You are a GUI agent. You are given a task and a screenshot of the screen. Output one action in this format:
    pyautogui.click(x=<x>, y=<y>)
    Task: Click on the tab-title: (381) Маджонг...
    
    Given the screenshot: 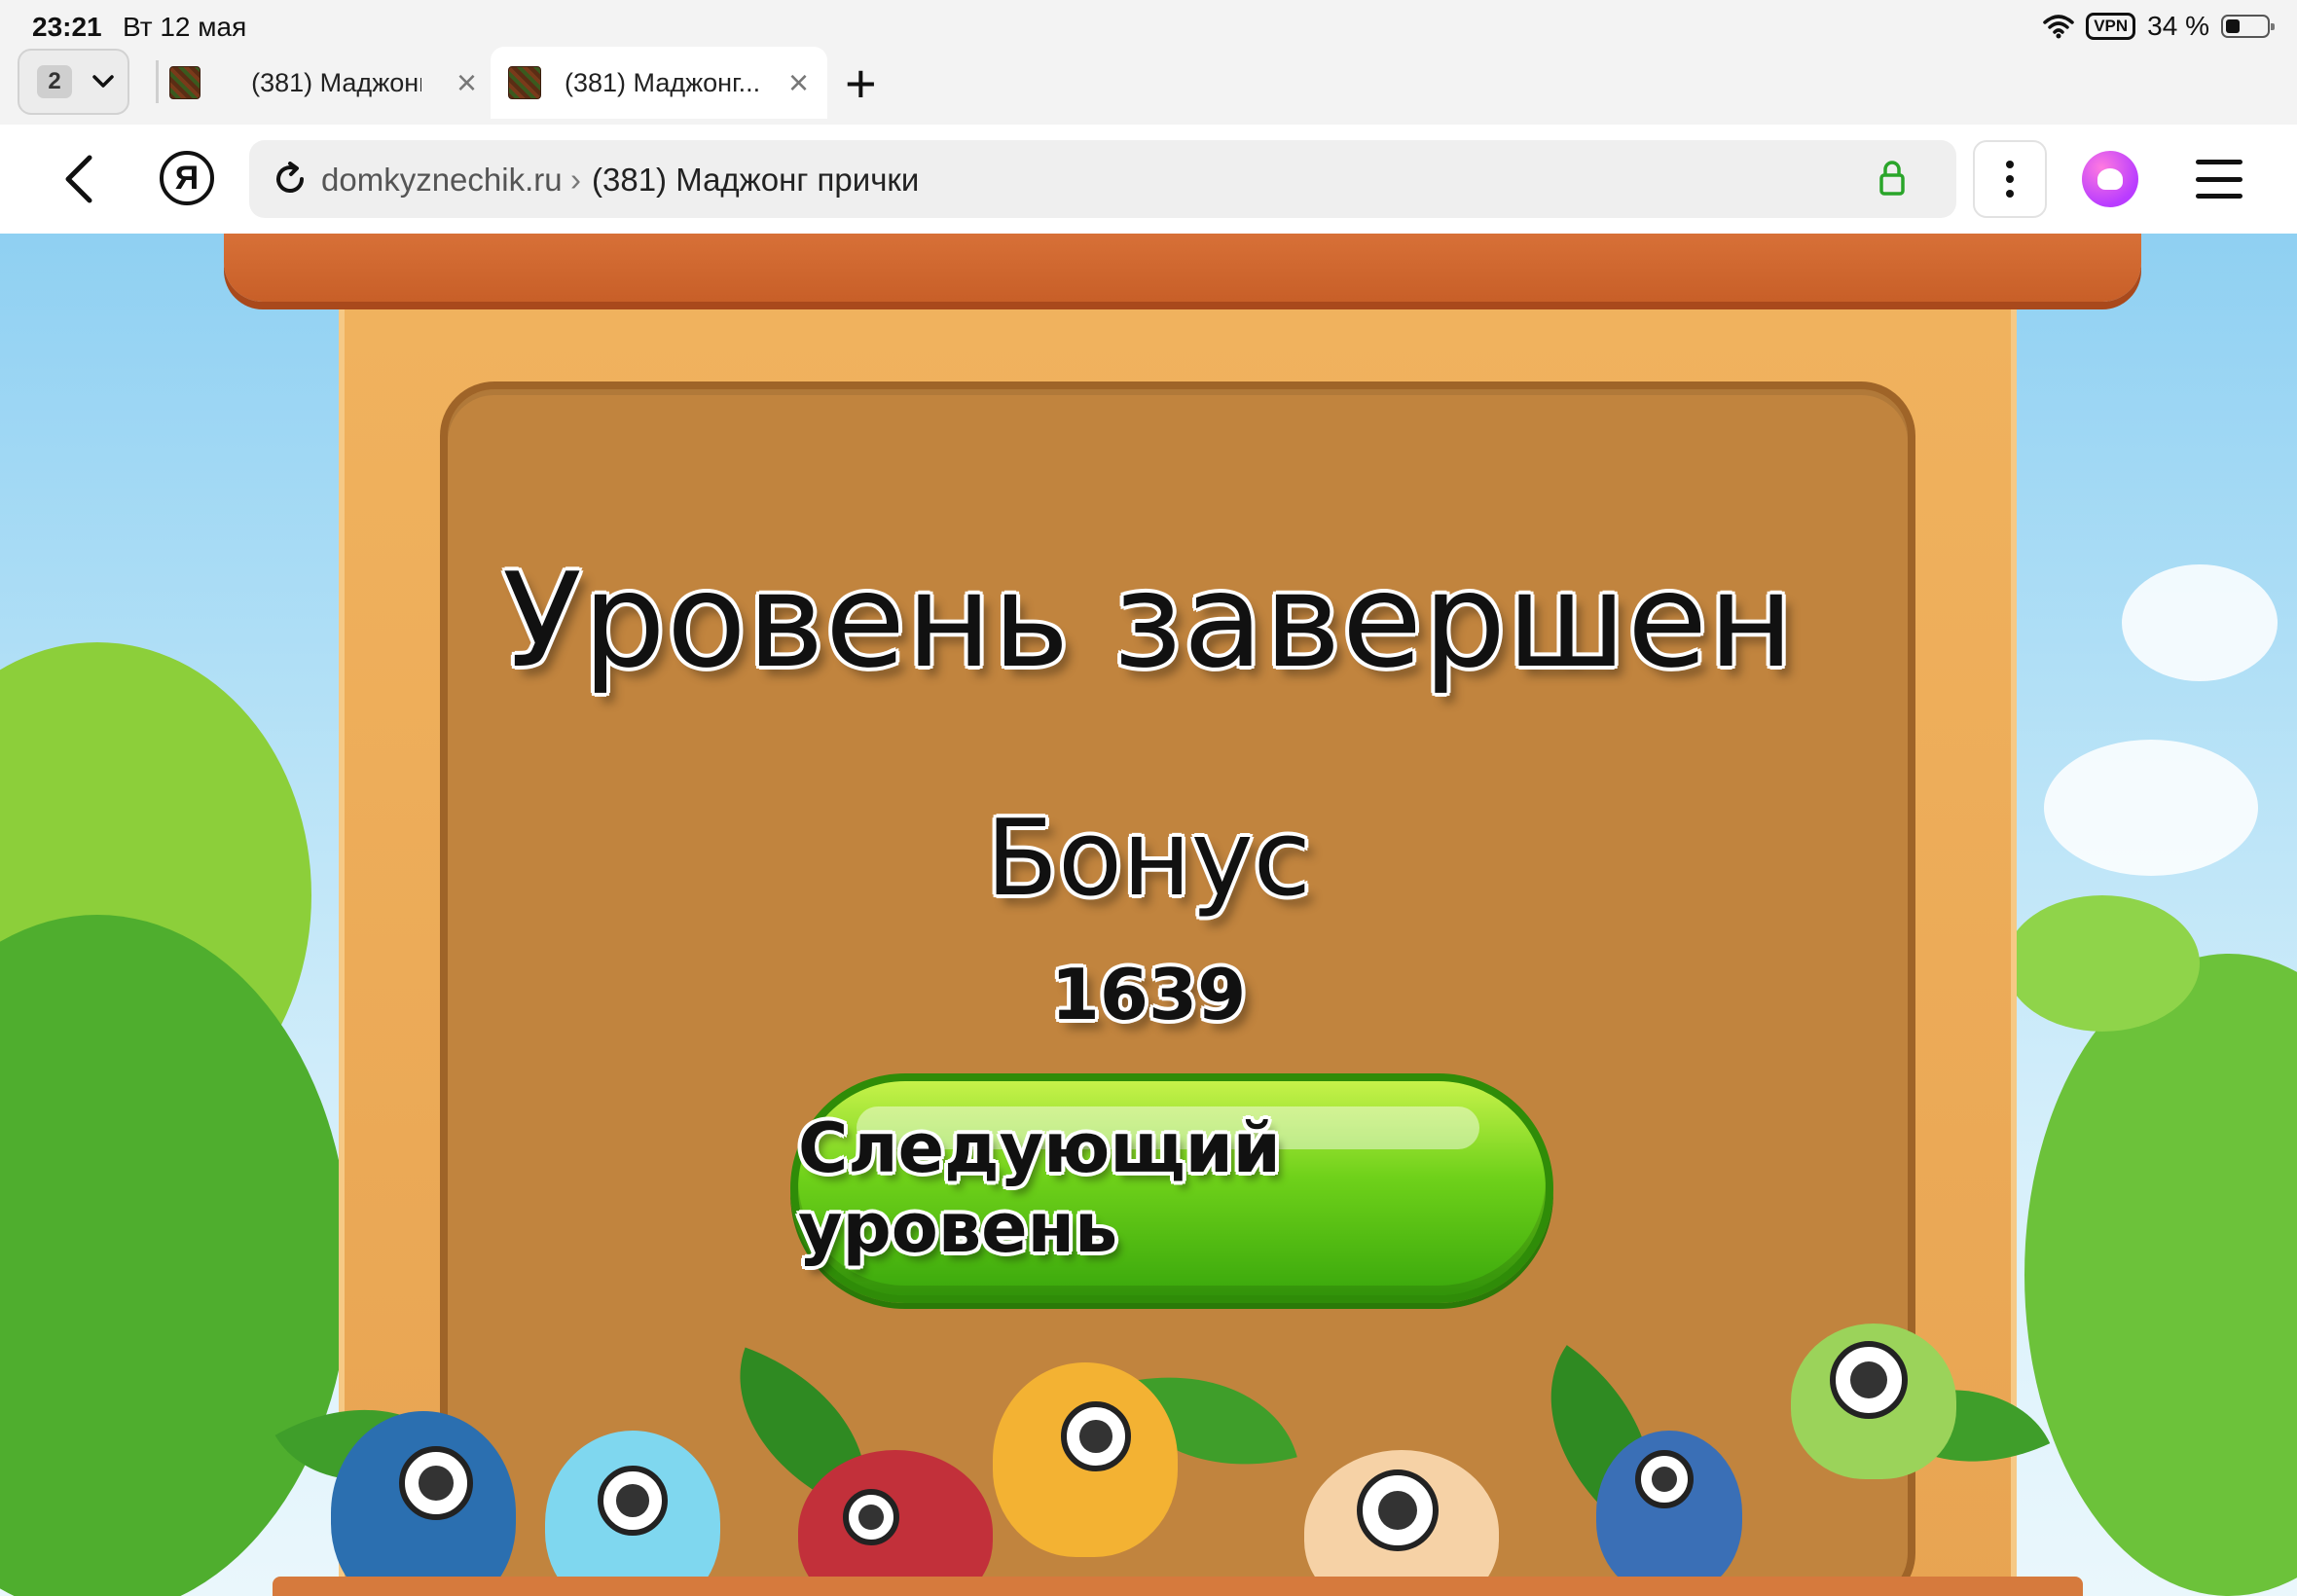 What is the action you would take?
    pyautogui.click(x=663, y=82)
    